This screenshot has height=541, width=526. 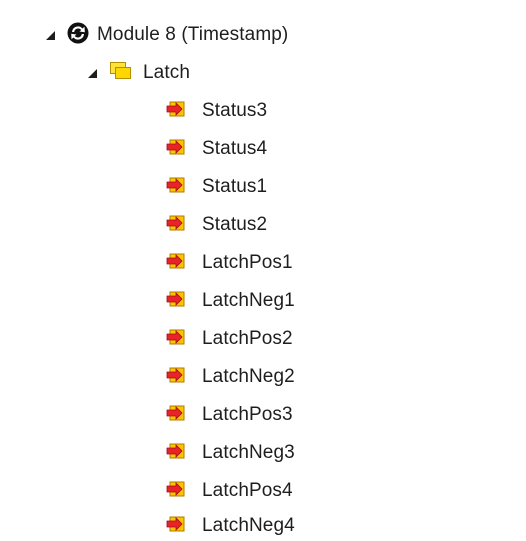 What do you see at coordinates (235, 110) in the screenshot?
I see `variable-label: Status3` at bounding box center [235, 110].